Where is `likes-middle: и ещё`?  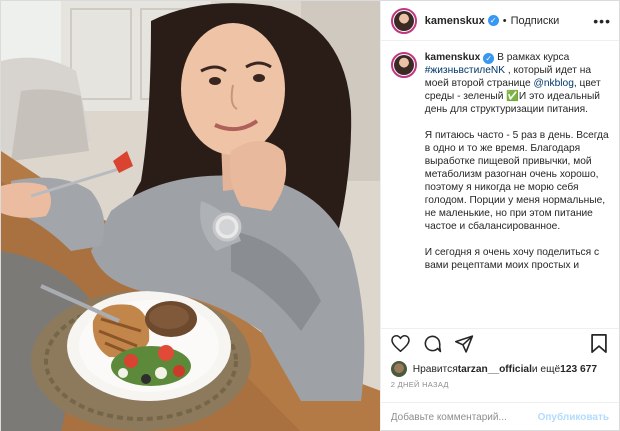 likes-middle: и ещё is located at coordinates (546, 369).